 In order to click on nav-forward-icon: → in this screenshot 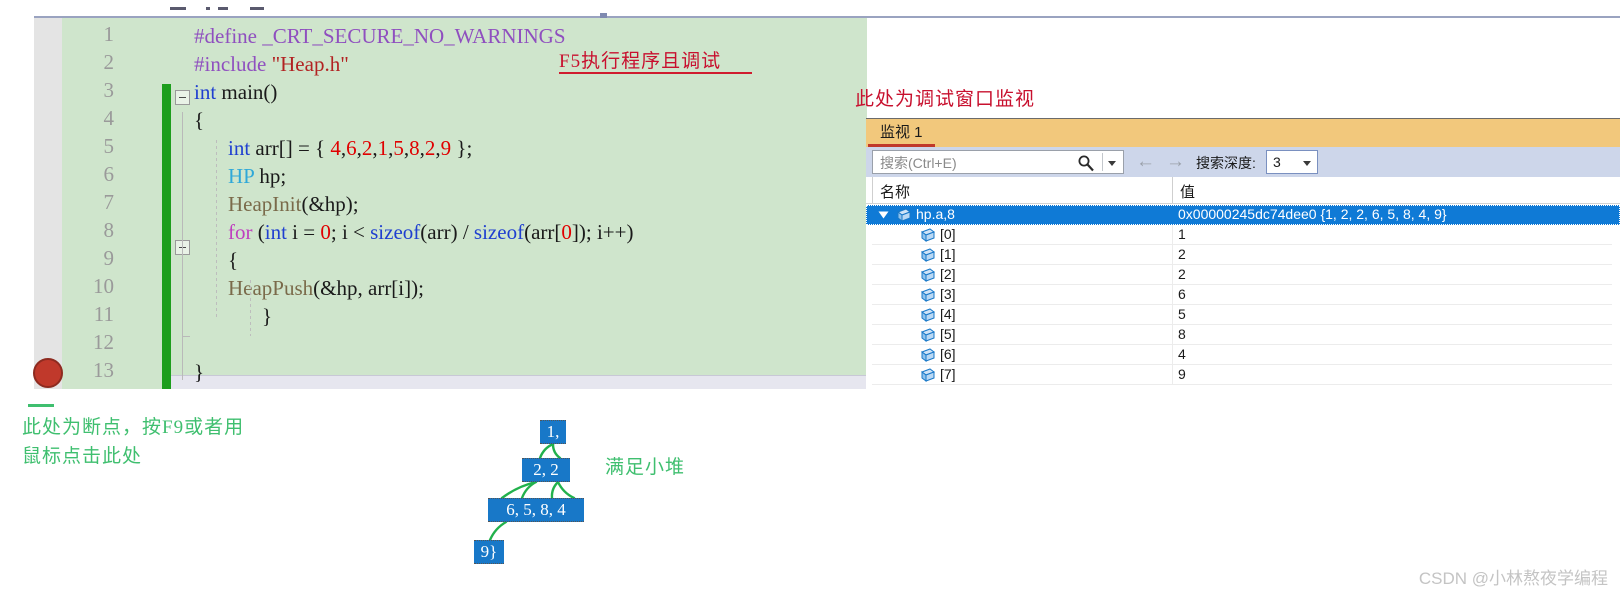, I will do `click(1175, 162)`.